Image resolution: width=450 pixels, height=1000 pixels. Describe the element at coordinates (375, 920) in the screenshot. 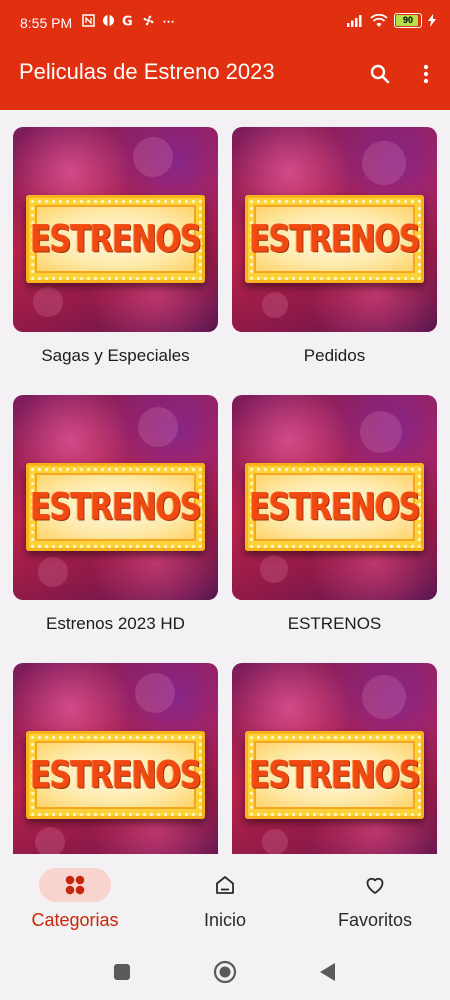

I see `nav-label: Favoritos` at that location.